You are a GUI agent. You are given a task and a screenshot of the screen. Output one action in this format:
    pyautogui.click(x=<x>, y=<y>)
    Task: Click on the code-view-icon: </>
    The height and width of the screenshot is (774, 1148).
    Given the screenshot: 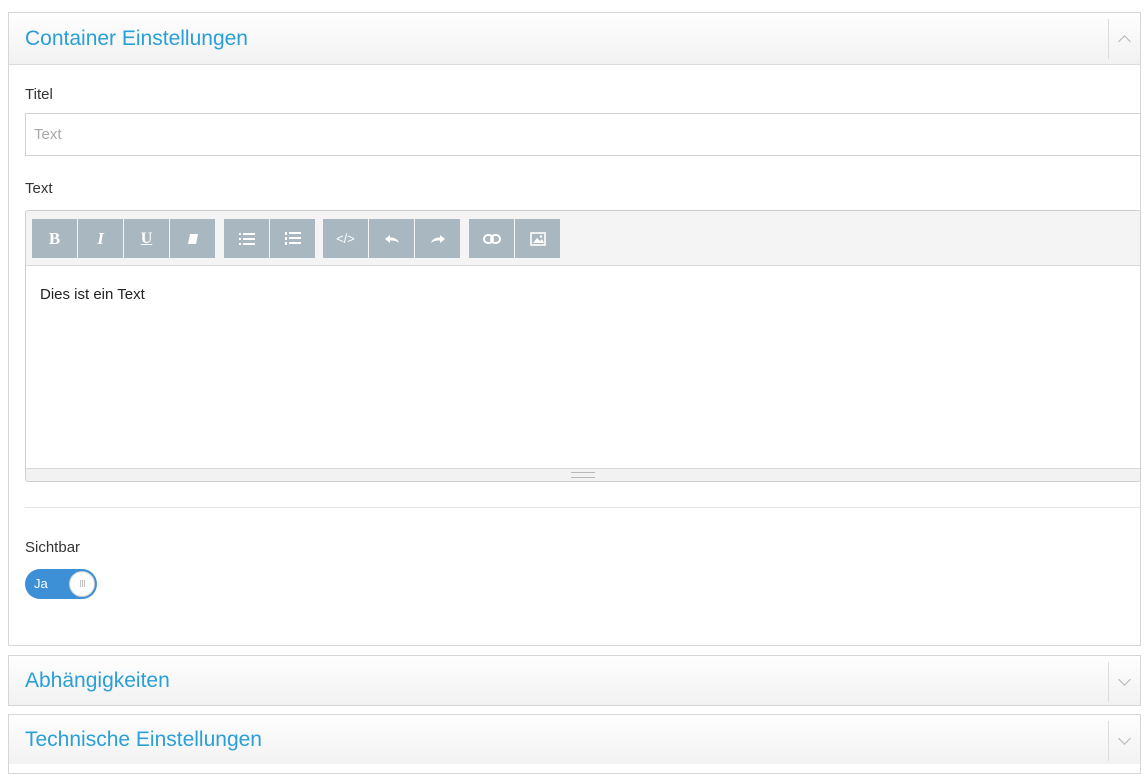 What is the action you would take?
    pyautogui.click(x=345, y=238)
    